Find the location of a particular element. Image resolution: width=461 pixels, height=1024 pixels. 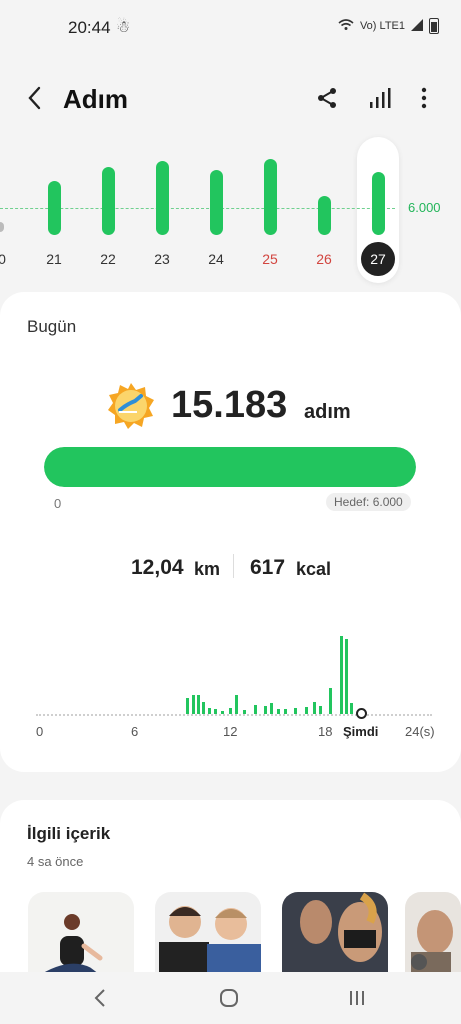

day-label-22: 22 is located at coordinates (108, 259).